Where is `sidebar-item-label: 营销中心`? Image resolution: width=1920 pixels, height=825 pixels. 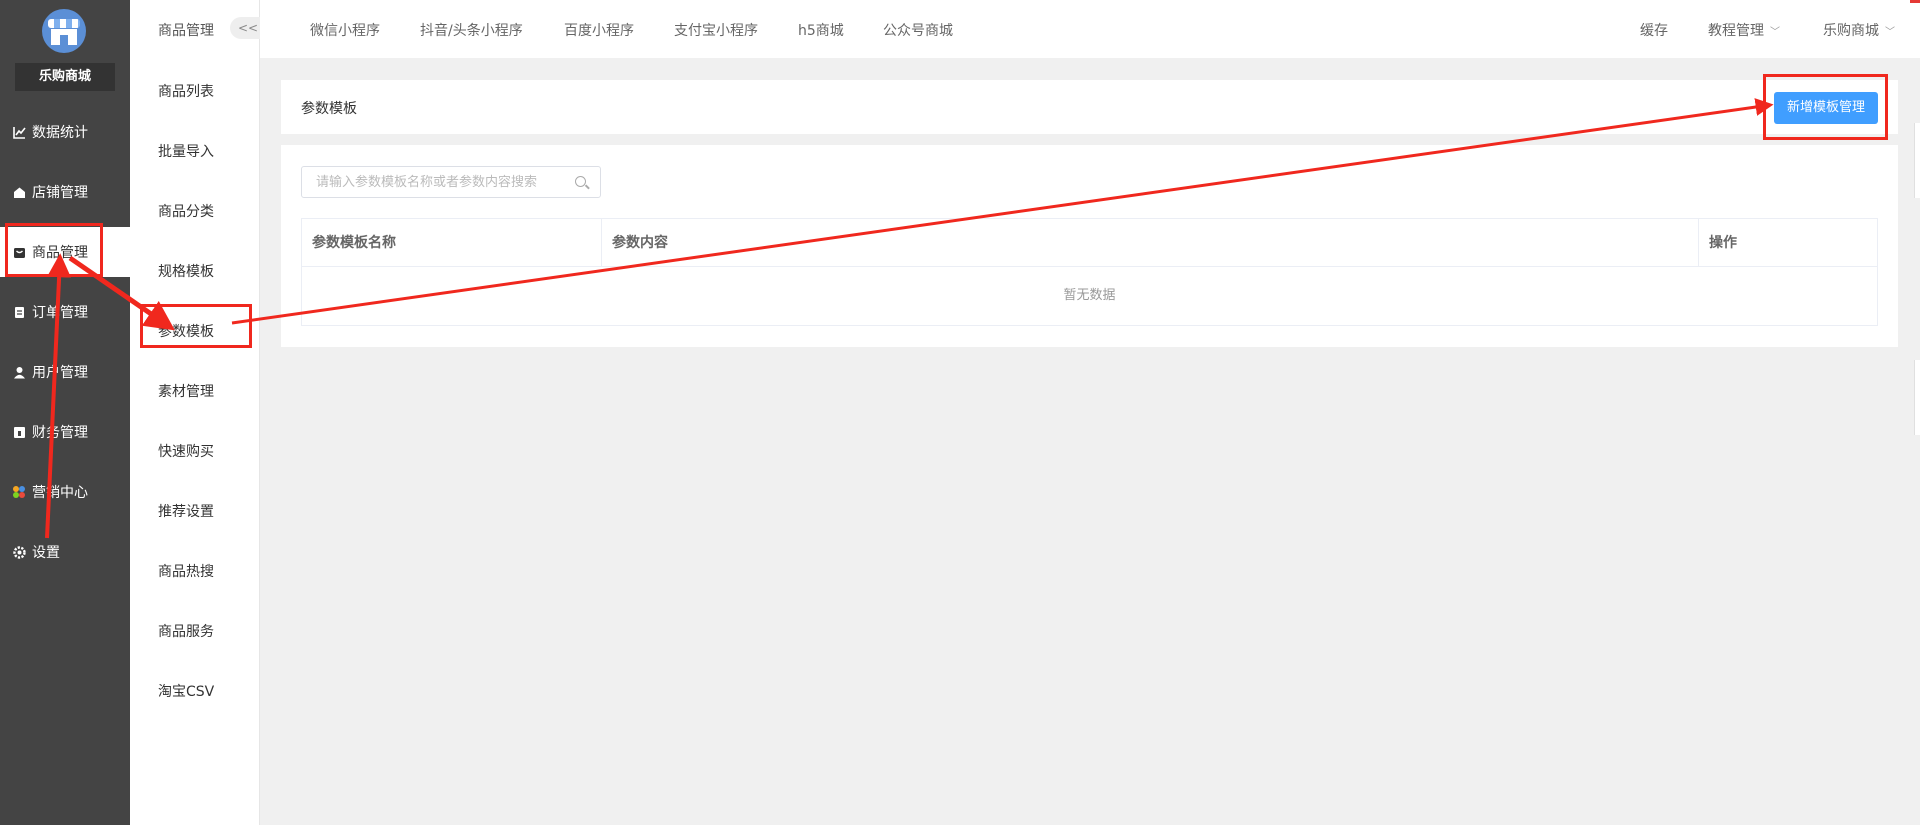 sidebar-item-label: 营销中心 is located at coordinates (60, 493).